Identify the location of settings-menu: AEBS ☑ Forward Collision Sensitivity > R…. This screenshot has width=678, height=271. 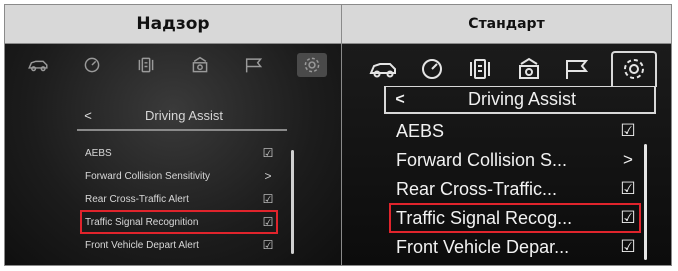
(179, 199).